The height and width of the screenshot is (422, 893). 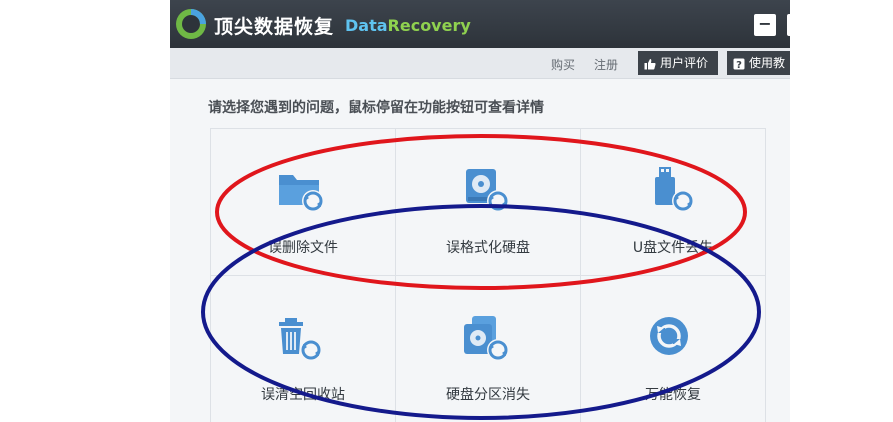 What do you see at coordinates (376, 108) in the screenshot?
I see `instruction-text: 请选择您遇到的问题，鼠标停留在功能按钮可查看详情` at bounding box center [376, 108].